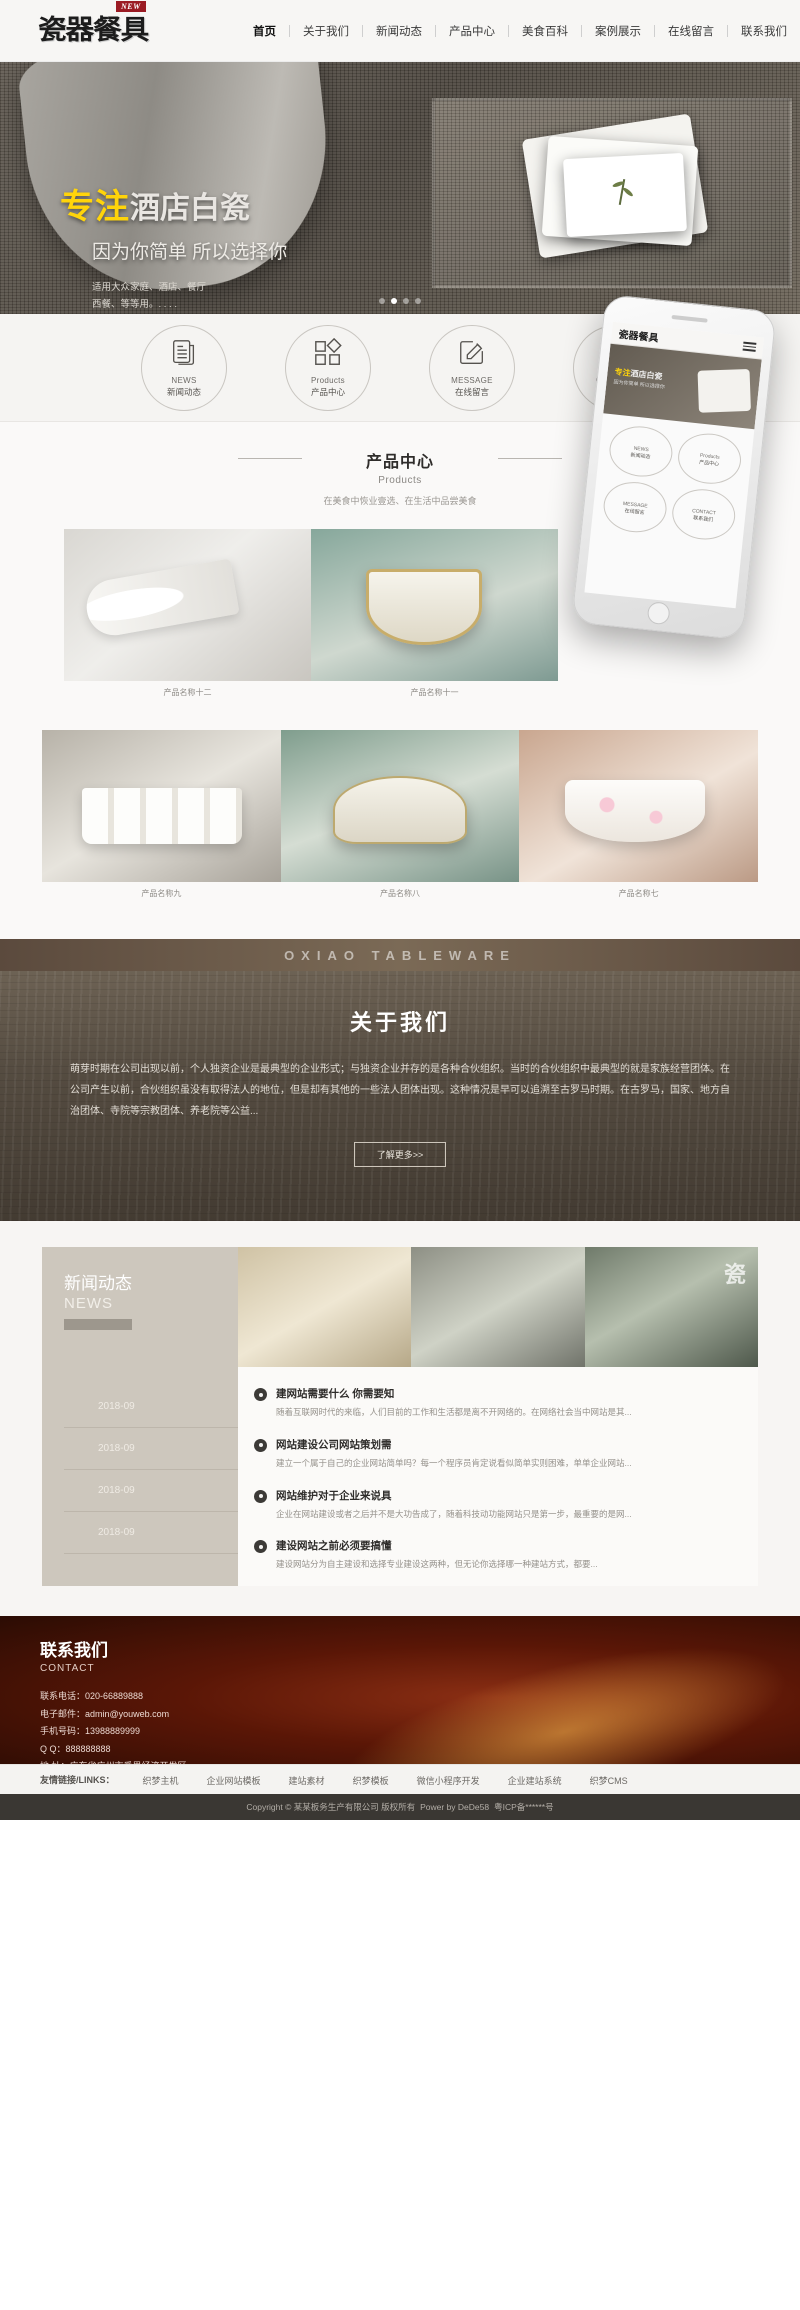 This screenshot has width=800, height=2310. I want to click on contact-title-cn: 联系我们, so click(74, 1650).